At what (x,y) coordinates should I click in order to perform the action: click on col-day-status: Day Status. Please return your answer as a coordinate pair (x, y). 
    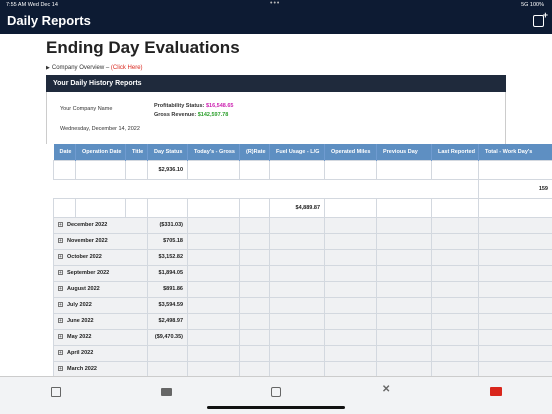
    Looking at the image, I should click on (167, 152).